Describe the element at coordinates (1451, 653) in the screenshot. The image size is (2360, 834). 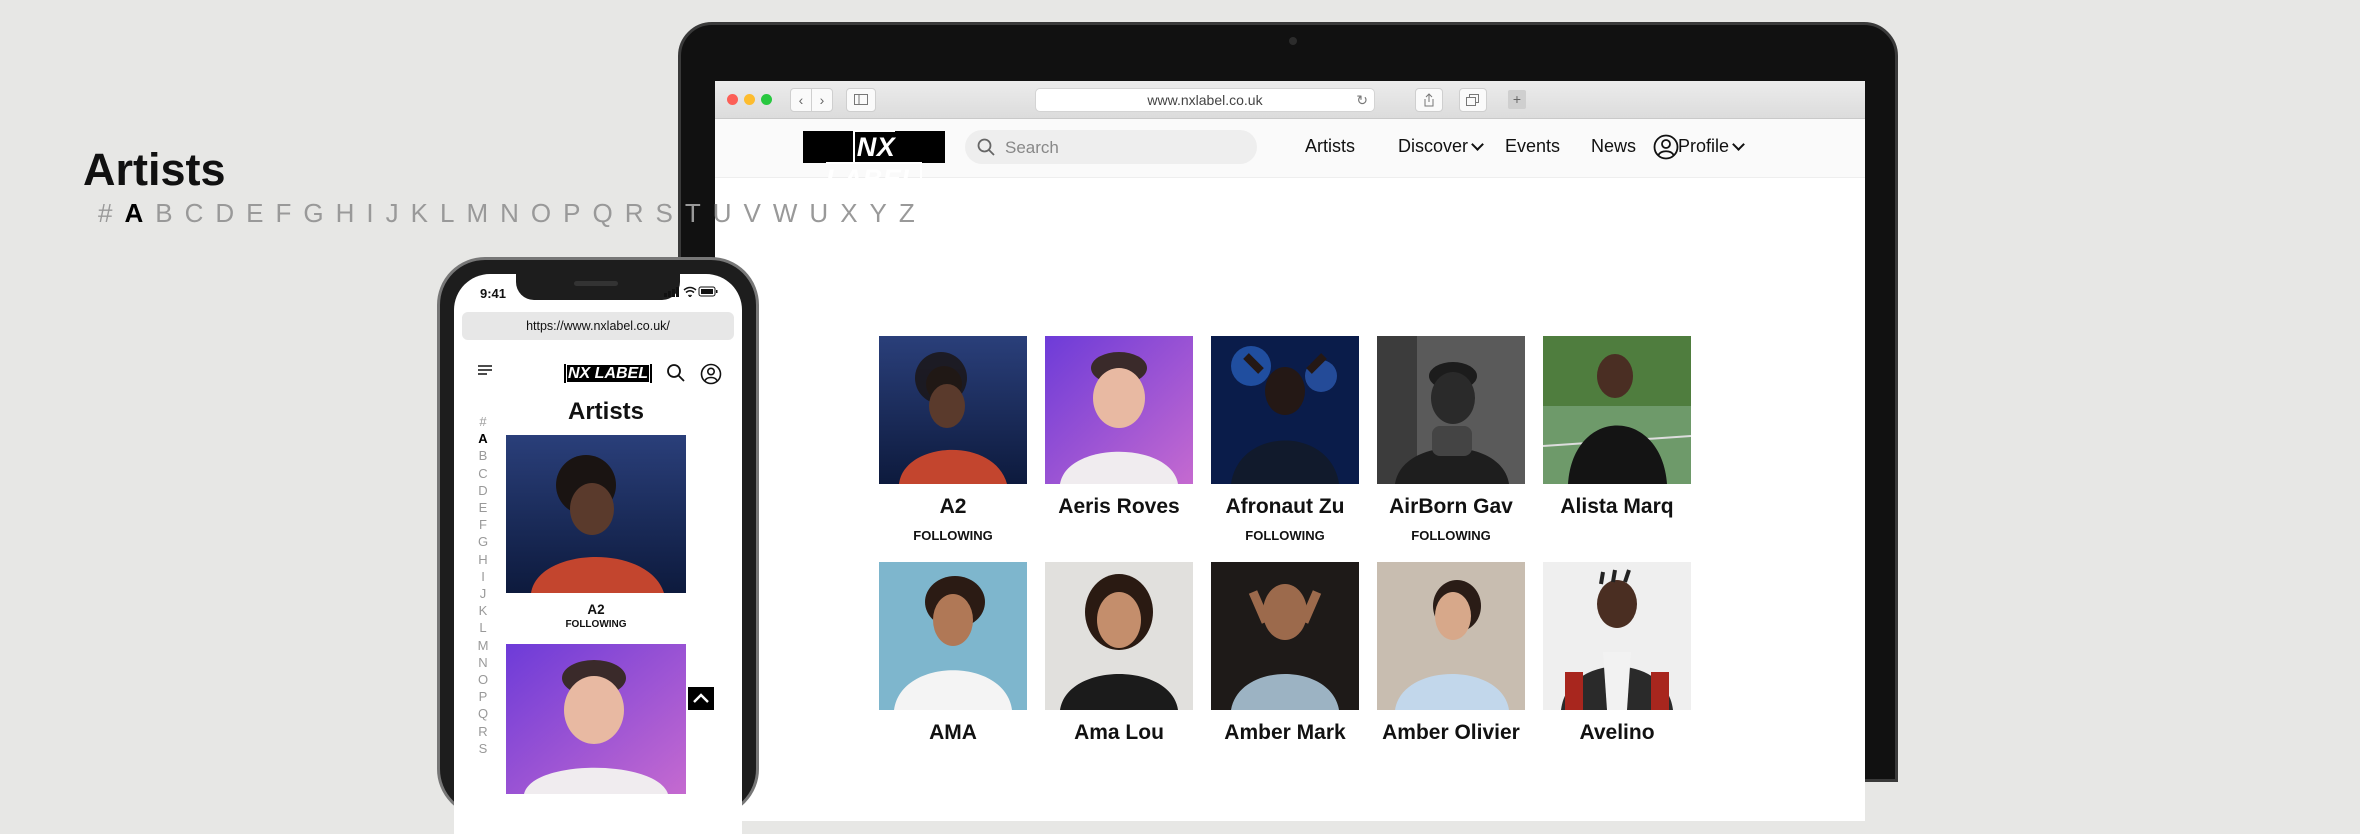
I see `artist-card: Amber Olivier` at that location.